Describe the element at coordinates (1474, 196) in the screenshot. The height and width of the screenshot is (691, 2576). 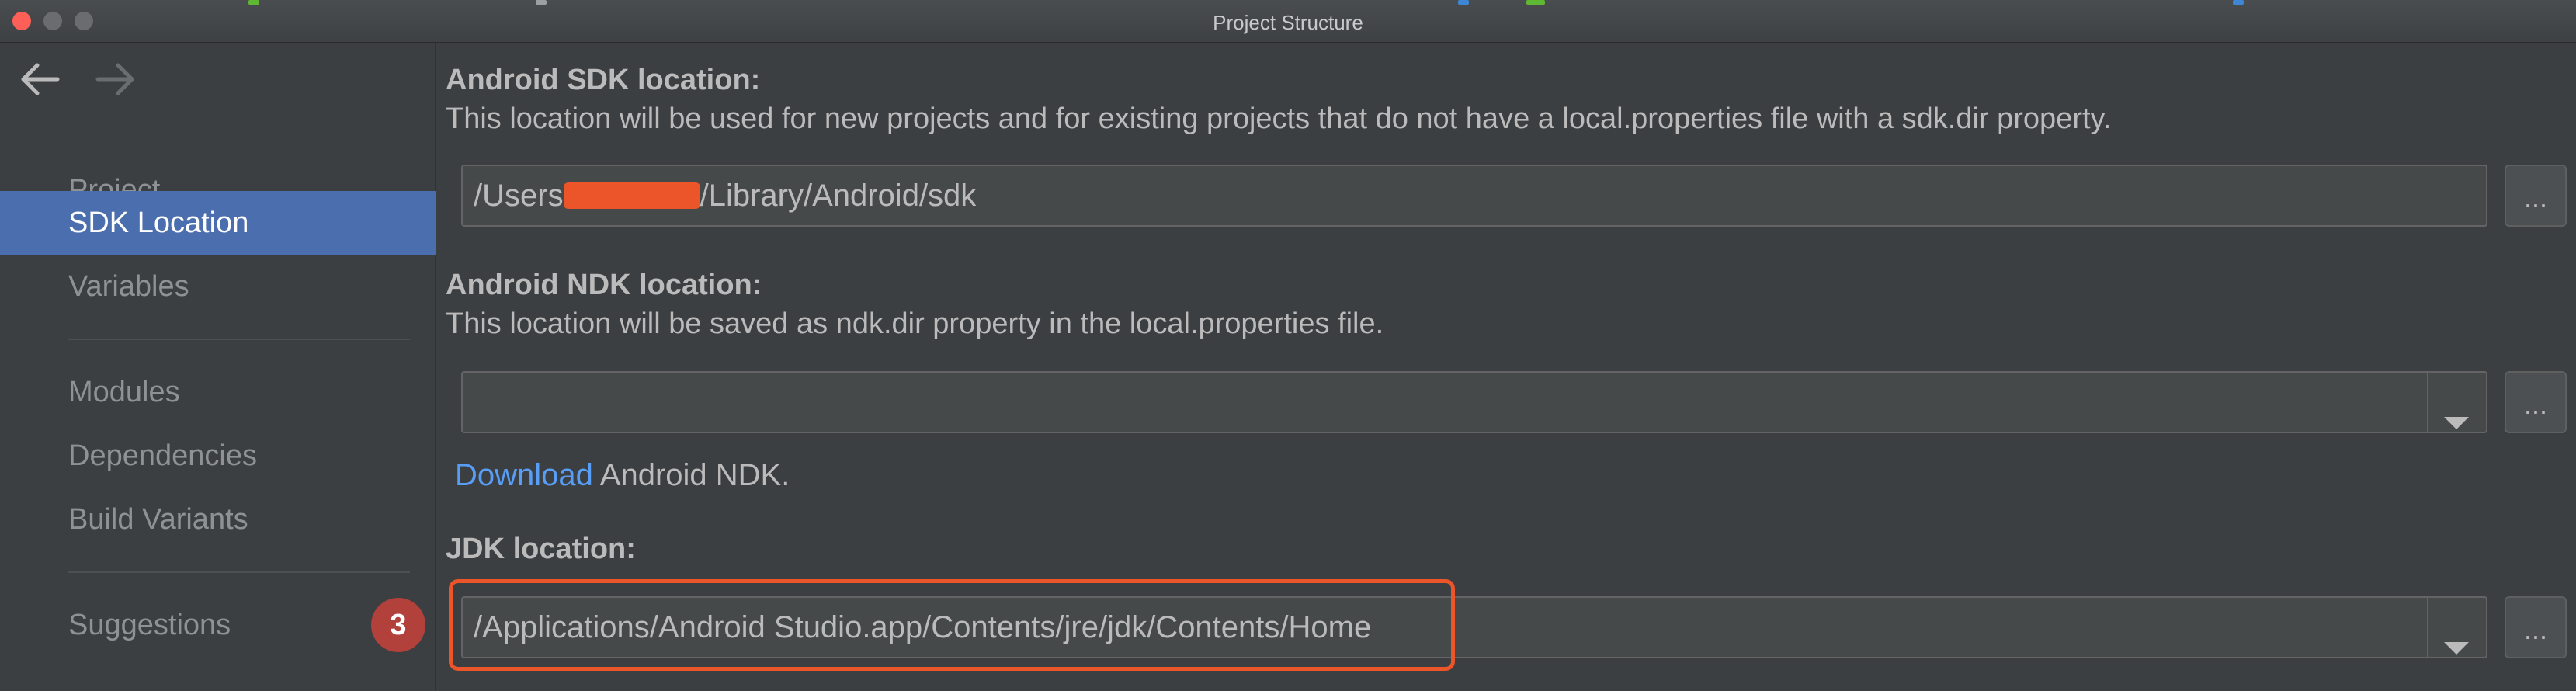
I see `sdk-path-field: /Users/Library/Android/sdk` at that location.